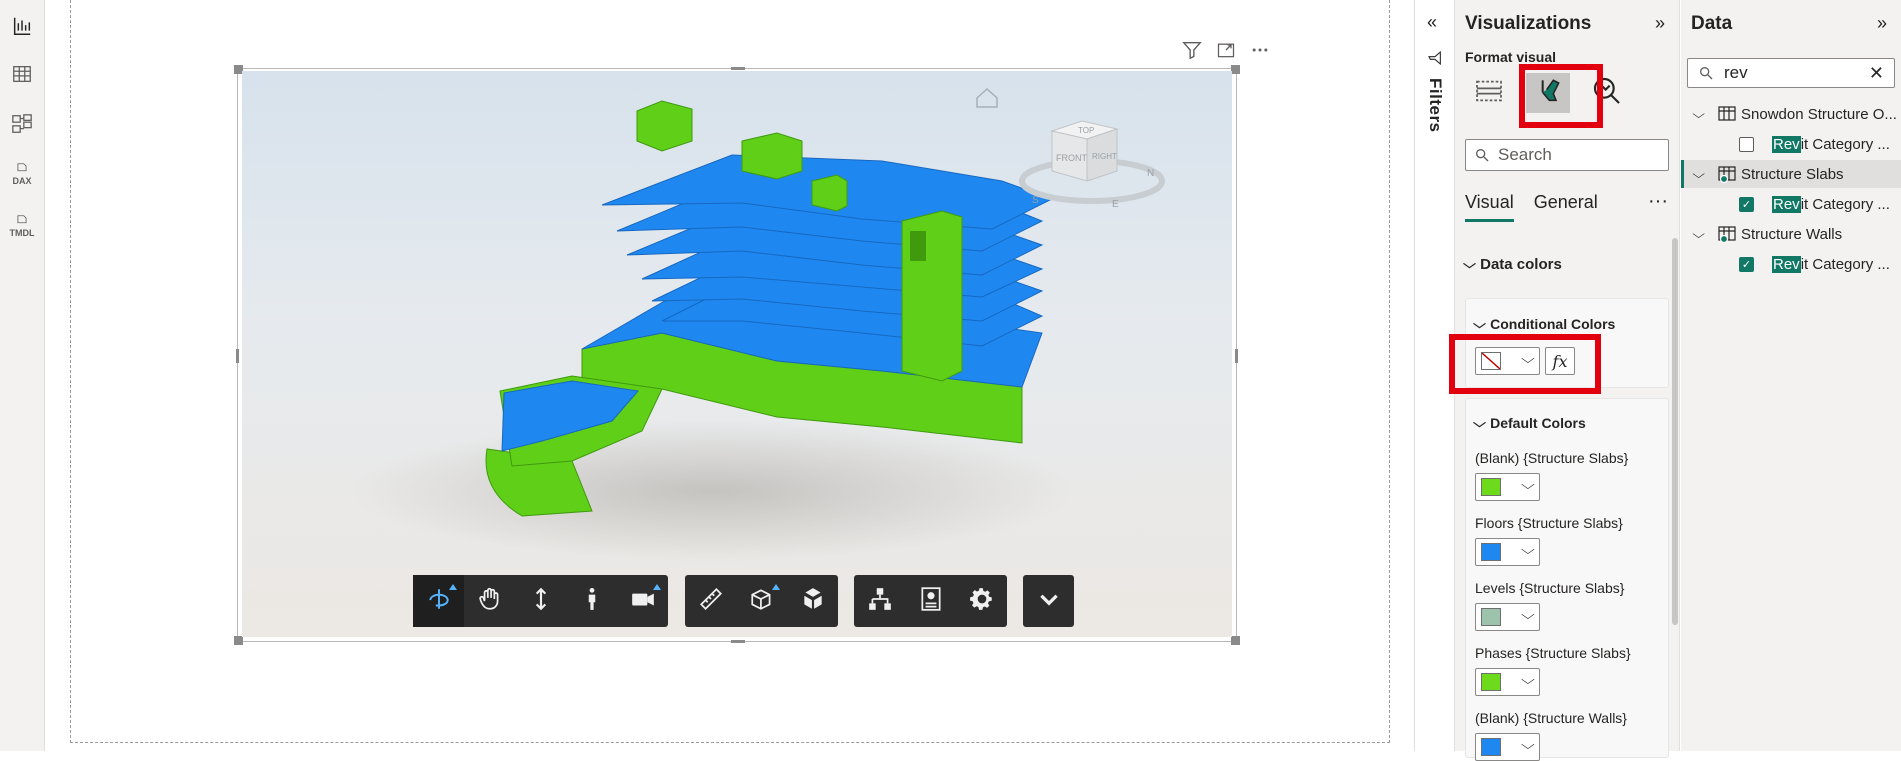 The height and width of the screenshot is (761, 1901). I want to click on table-view-icon, so click(22, 74).